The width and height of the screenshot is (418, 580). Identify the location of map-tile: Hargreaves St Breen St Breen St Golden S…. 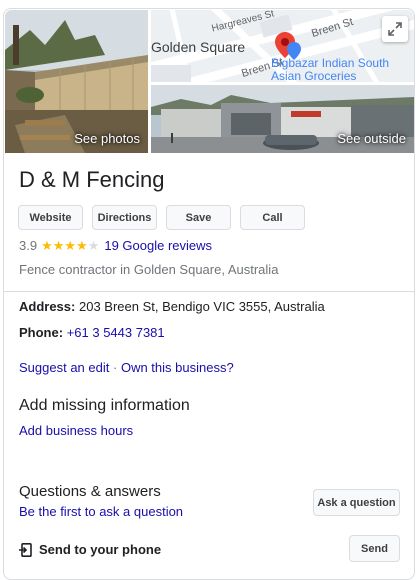
(282, 46).